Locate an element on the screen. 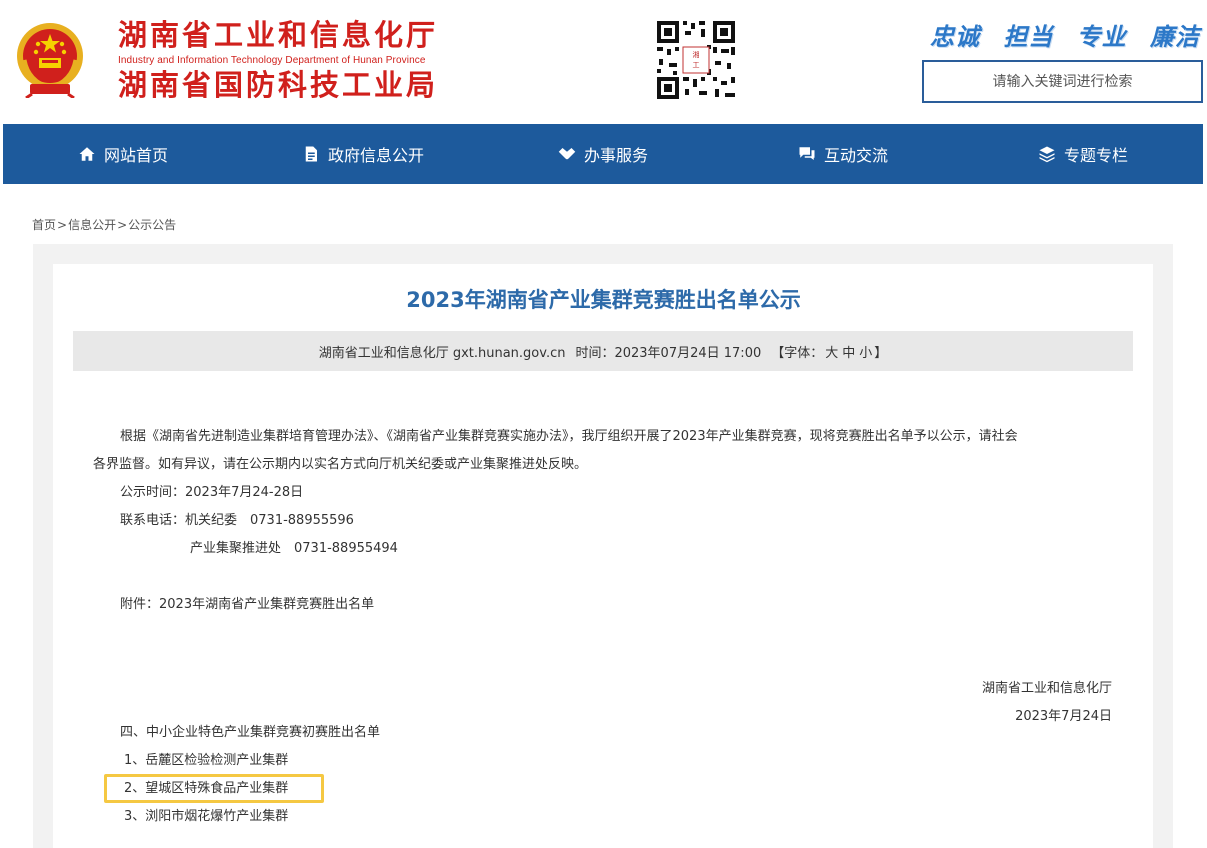 Image resolution: width=1207 pixels, height=848 pixels. highlight-box is located at coordinates (214, 788).